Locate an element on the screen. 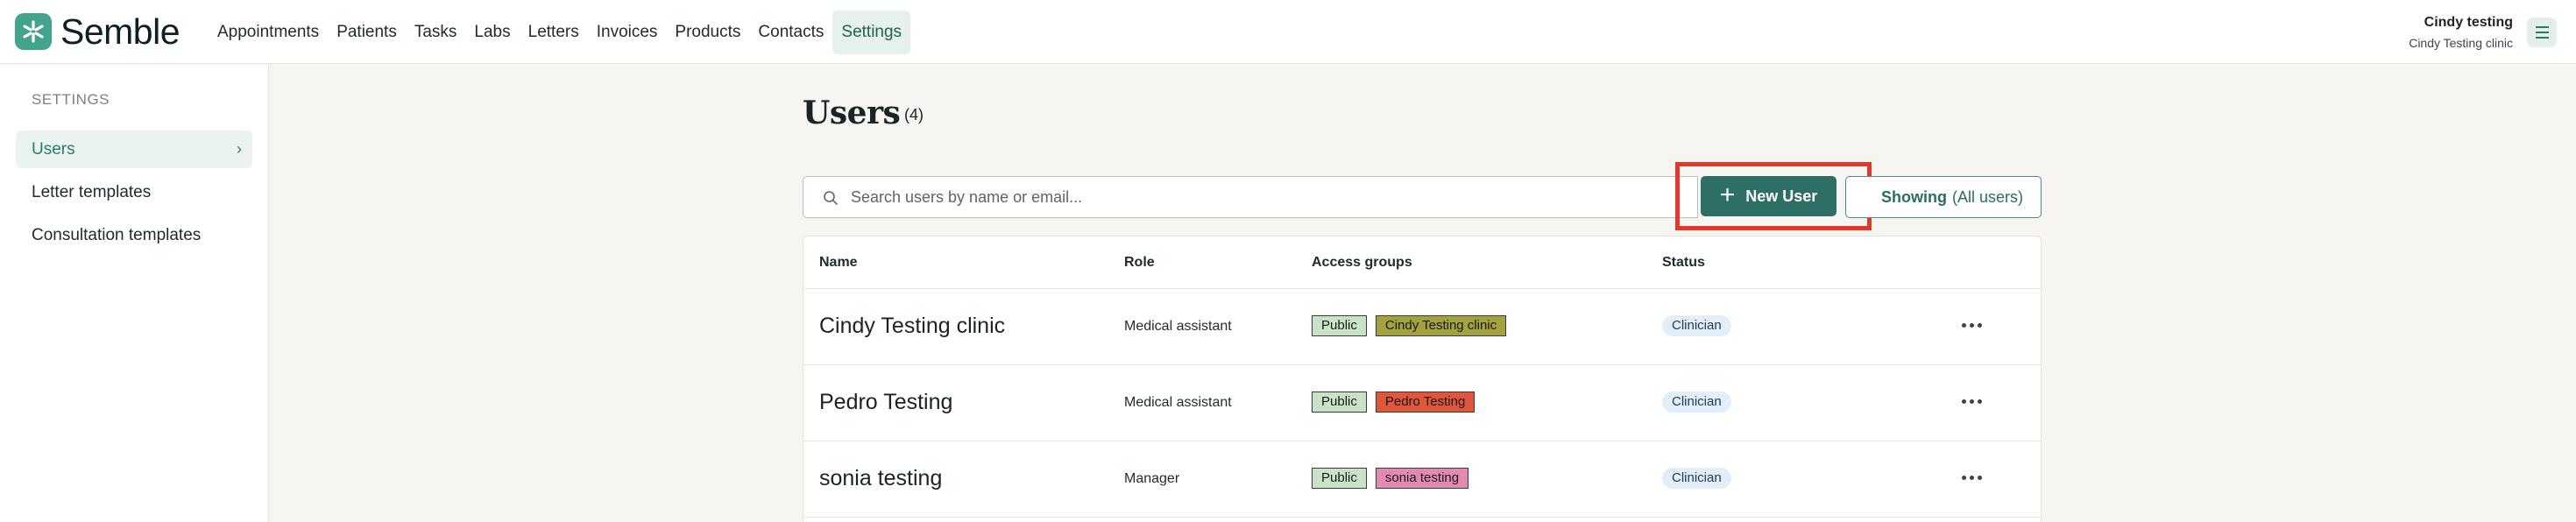  new-user-button: + New User is located at coordinates (1768, 196).